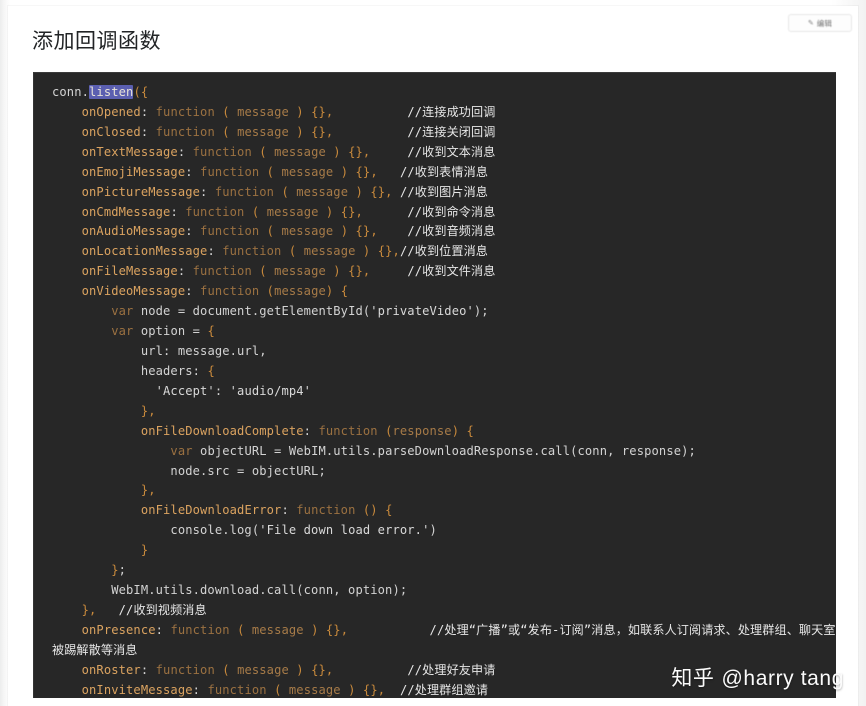  I want to click on edit-button: ✎ 编辑, so click(820, 23).